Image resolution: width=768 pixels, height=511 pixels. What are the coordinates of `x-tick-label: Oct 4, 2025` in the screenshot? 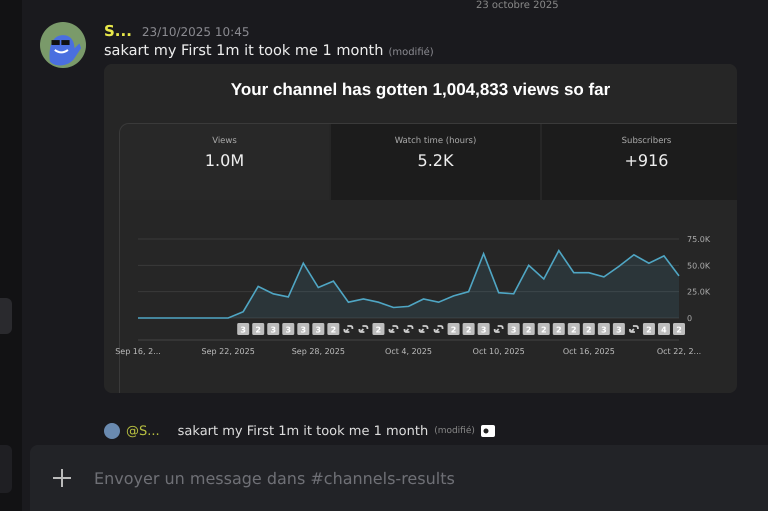 It's located at (408, 351).